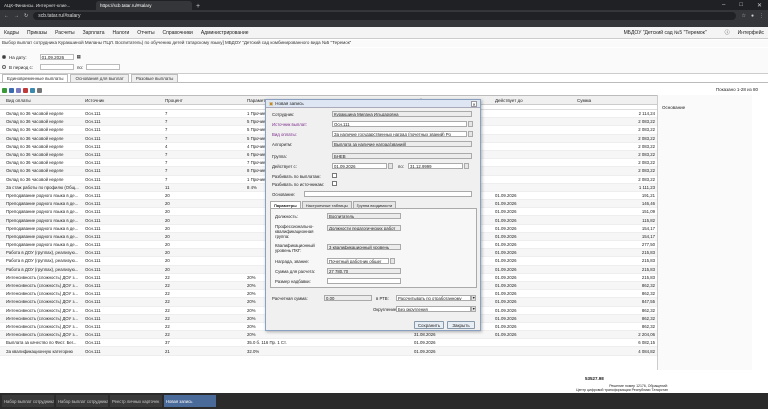  What do you see at coordinates (198, 6) in the screenshot?
I see `new-tab-button: +` at bounding box center [198, 6].